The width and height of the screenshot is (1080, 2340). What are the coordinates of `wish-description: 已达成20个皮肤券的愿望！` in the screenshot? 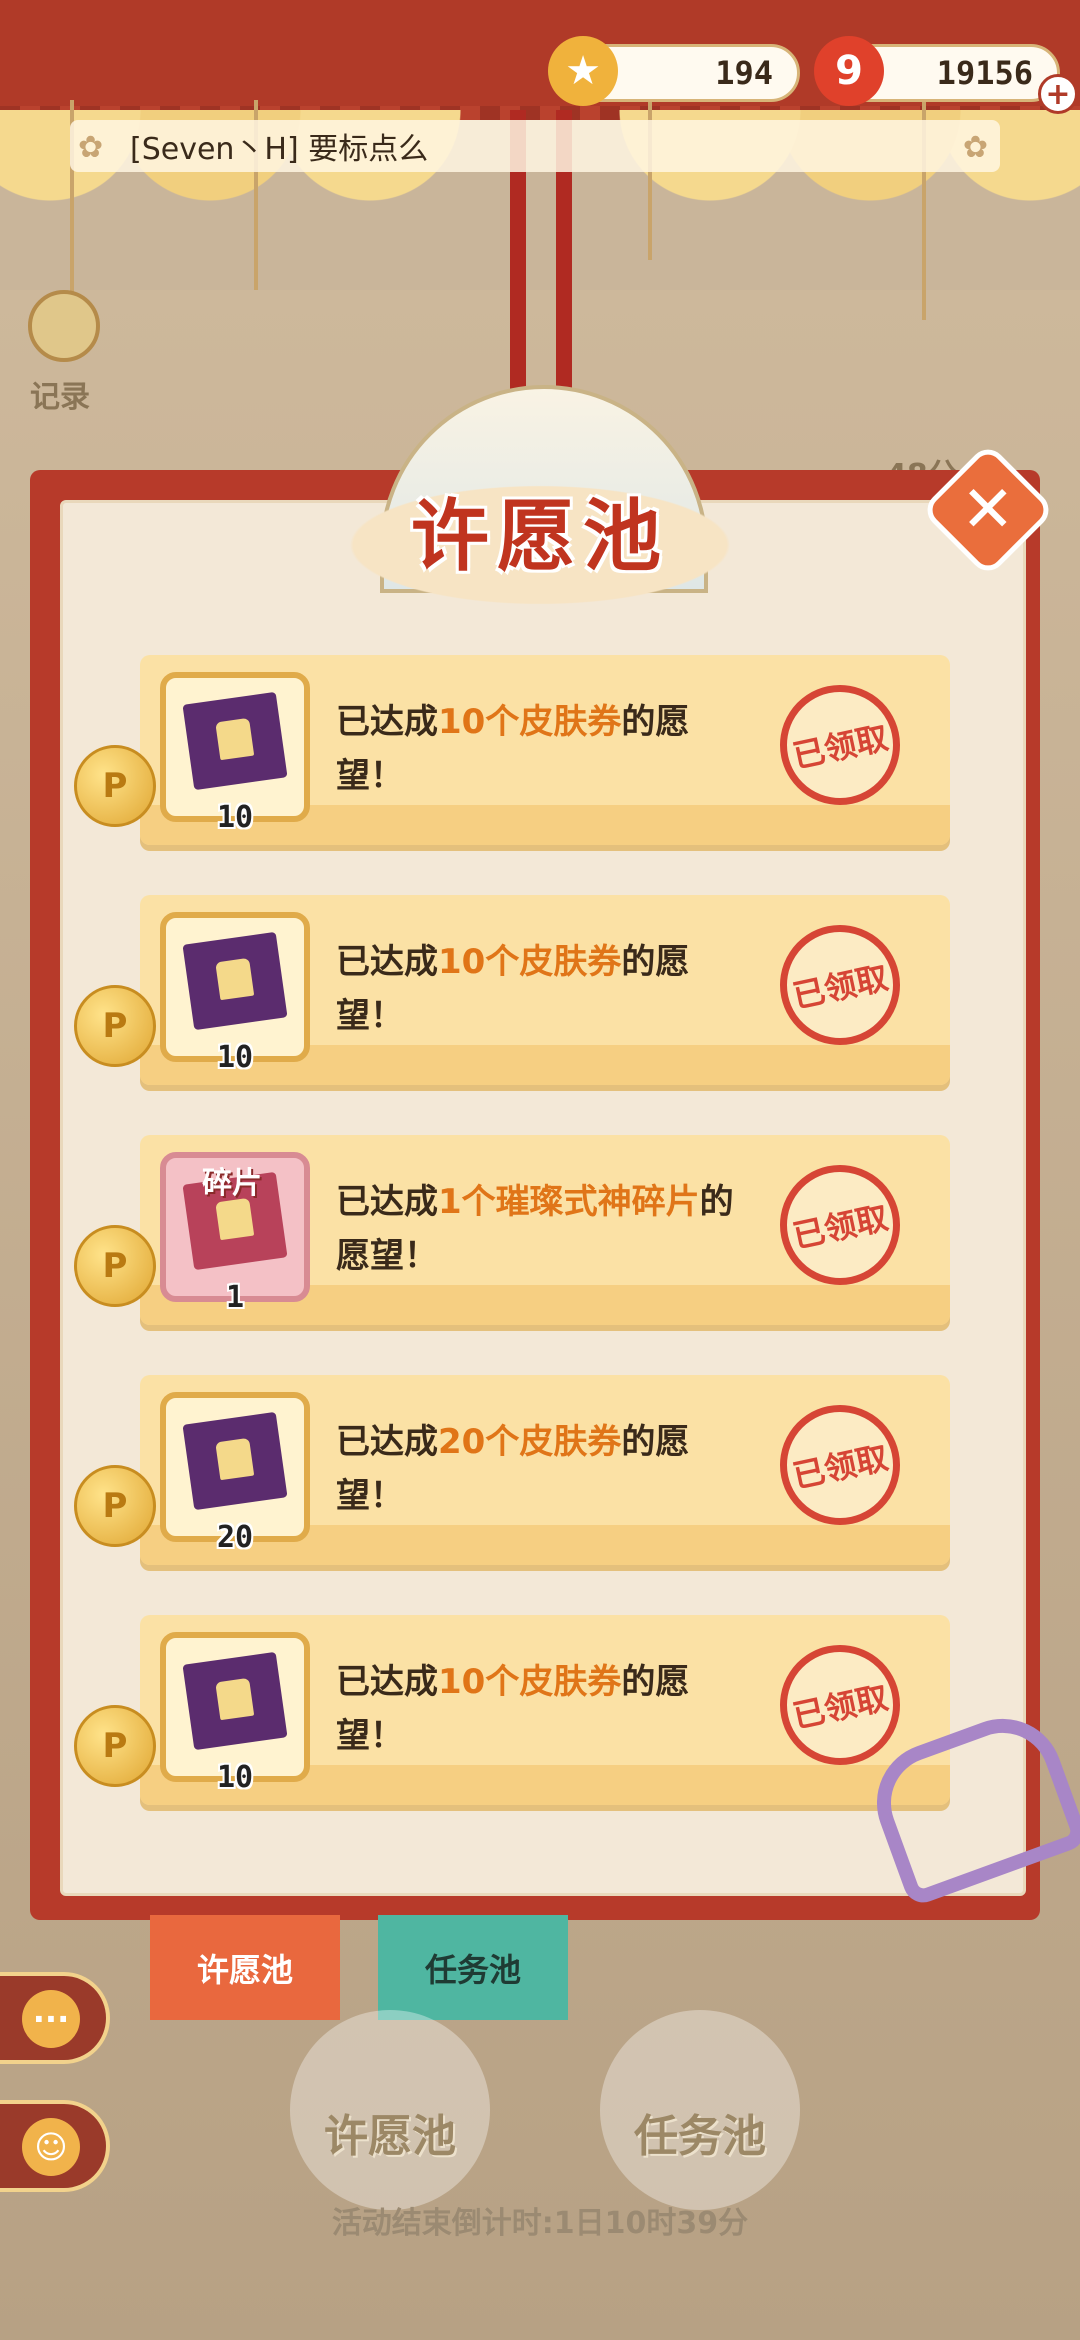 It's located at (513, 1469).